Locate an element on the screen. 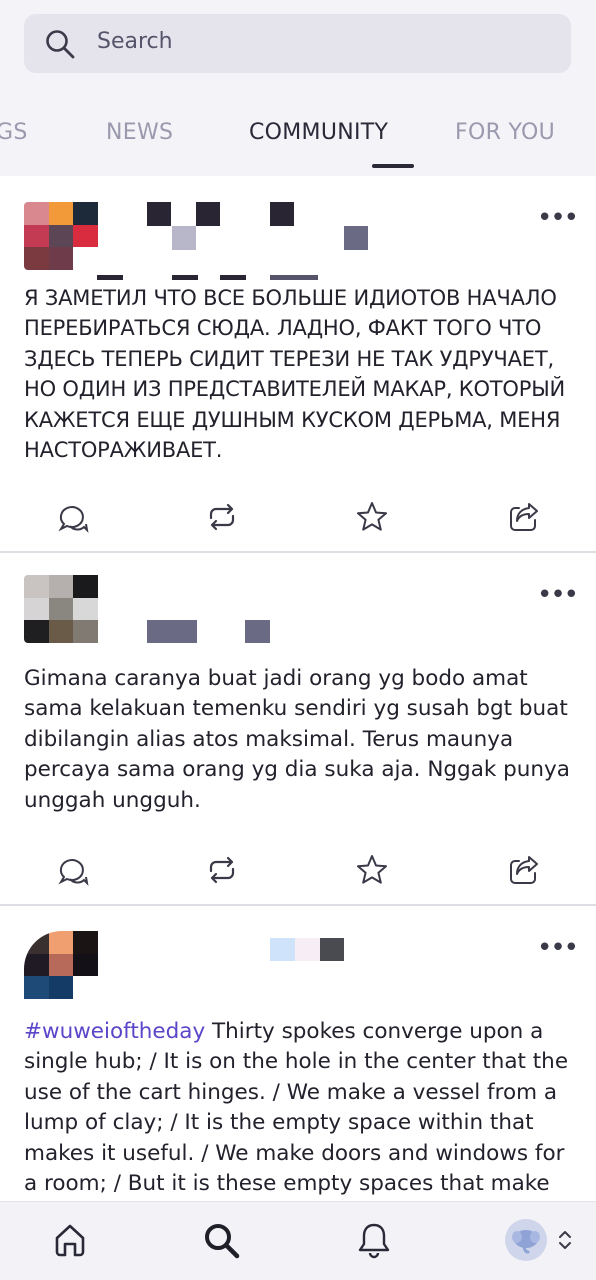 The width and height of the screenshot is (596, 1280). feed-tabs: GS NEWS COMMUNITY FOR YOU is located at coordinates (298, 134).